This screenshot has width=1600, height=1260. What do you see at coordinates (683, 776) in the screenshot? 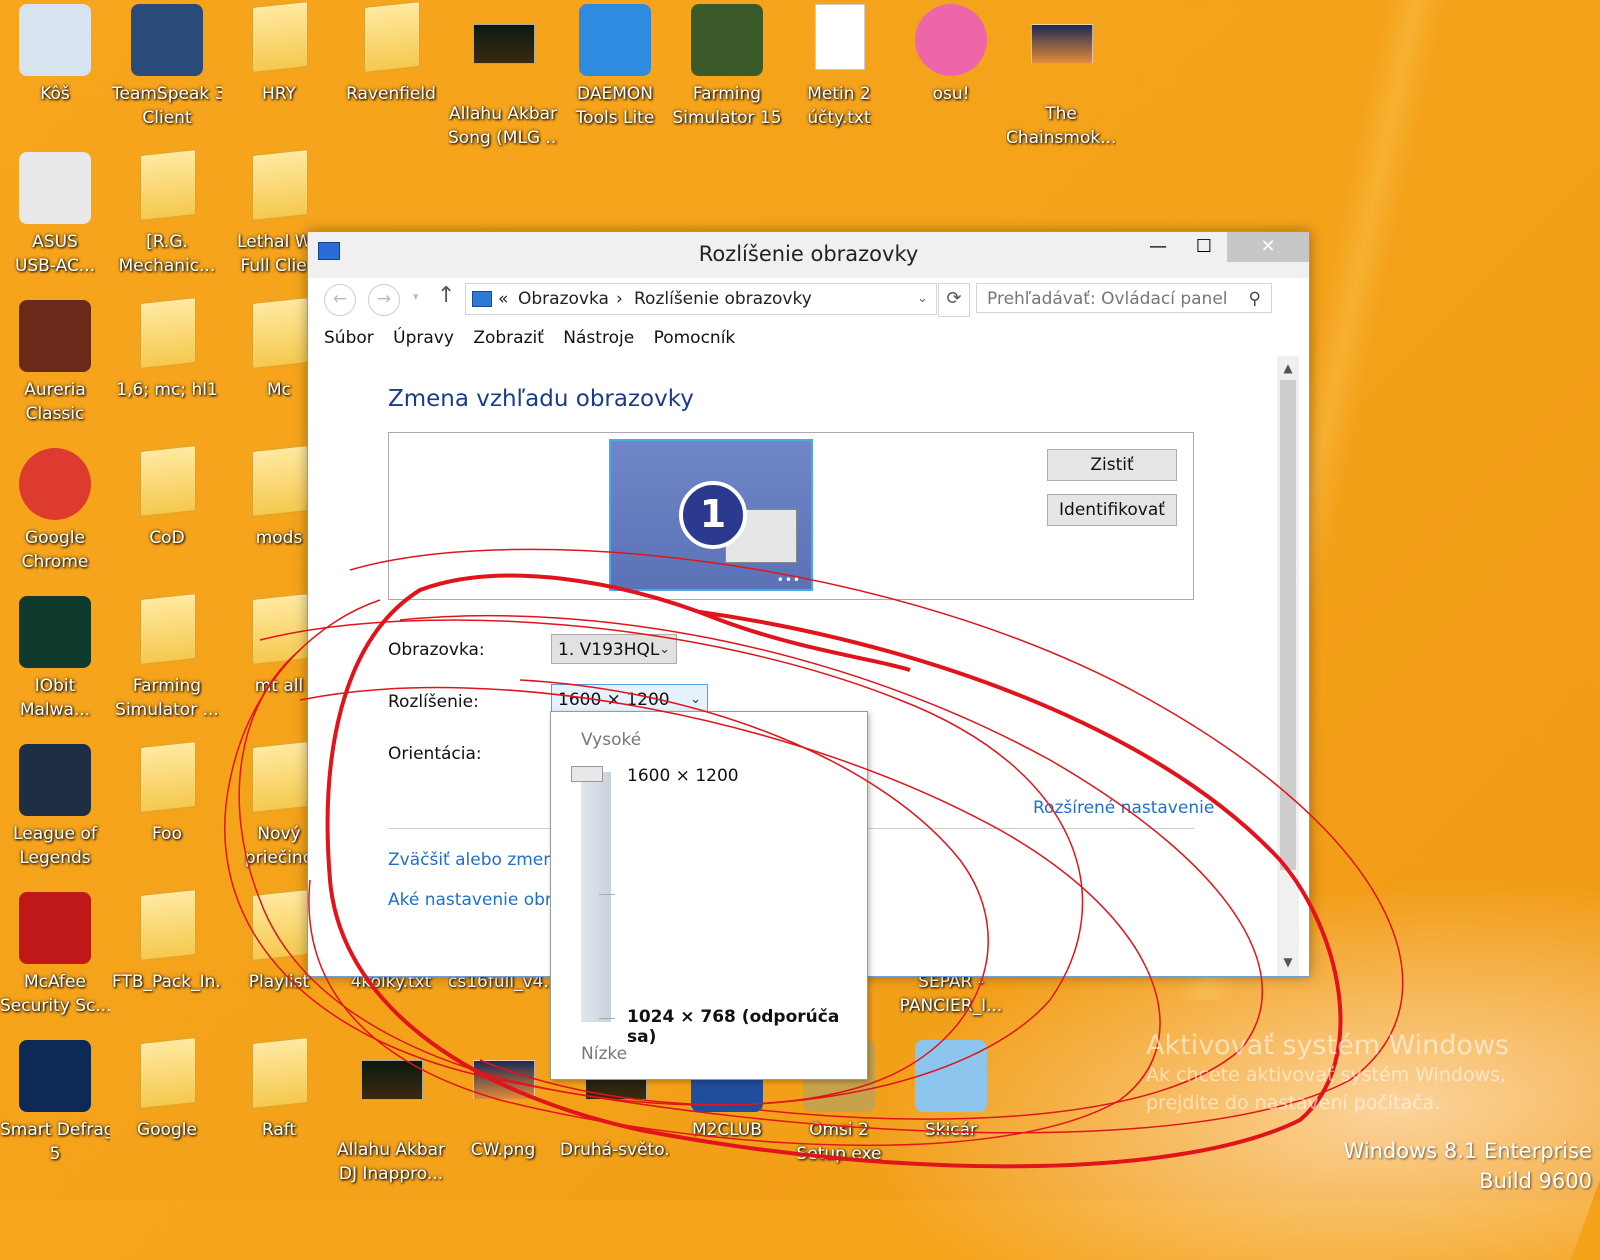
I see `resolution-option-high: 1600 × 1200` at bounding box center [683, 776].